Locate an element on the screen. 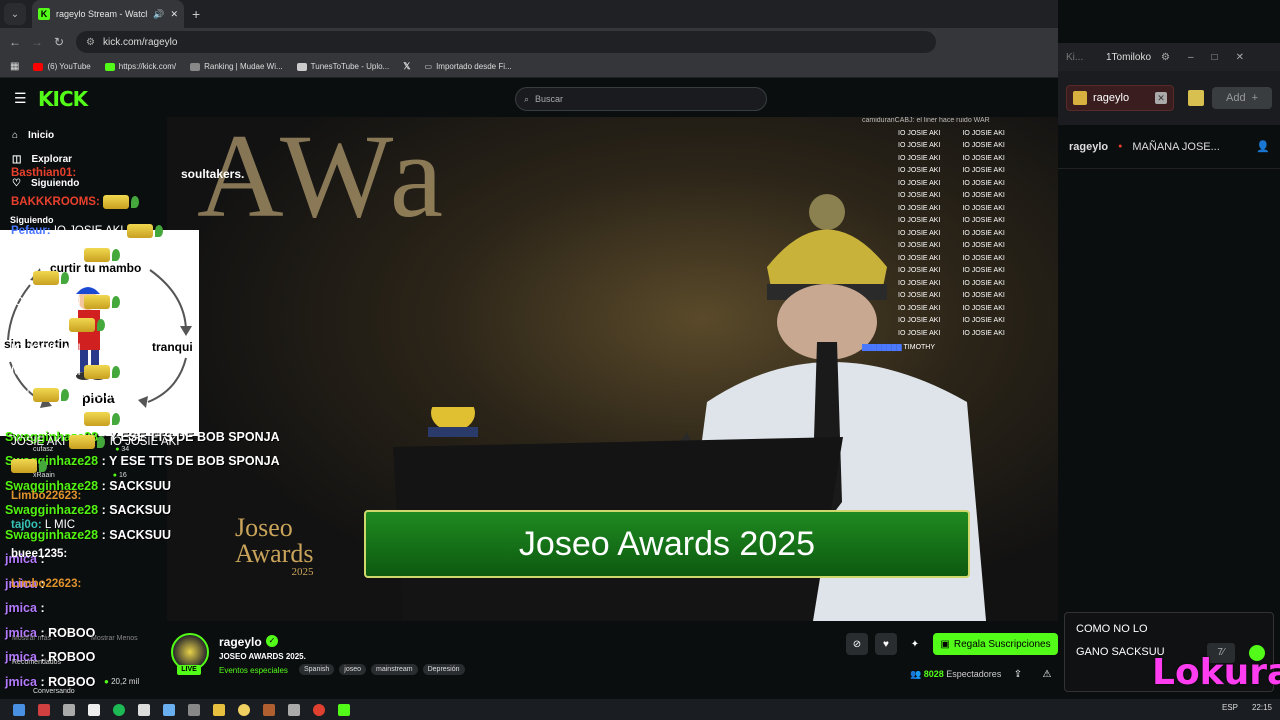  language-indicator: ESP is located at coordinates (1230, 707).